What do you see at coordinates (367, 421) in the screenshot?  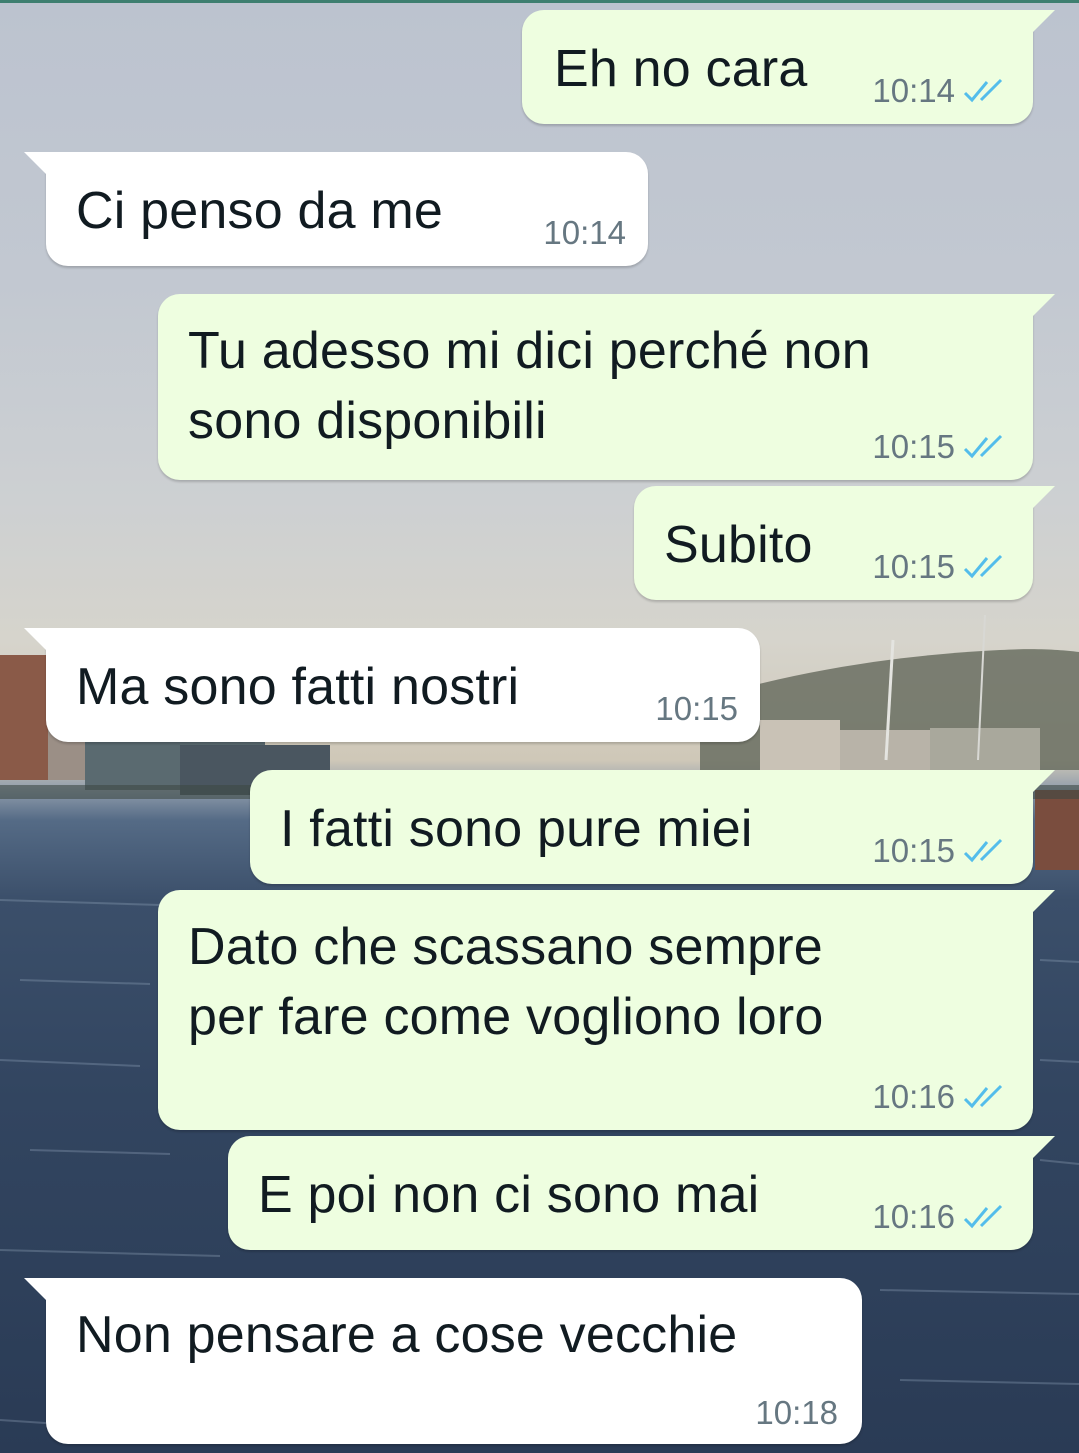 I see `message-text-line-2: sono disponibili` at bounding box center [367, 421].